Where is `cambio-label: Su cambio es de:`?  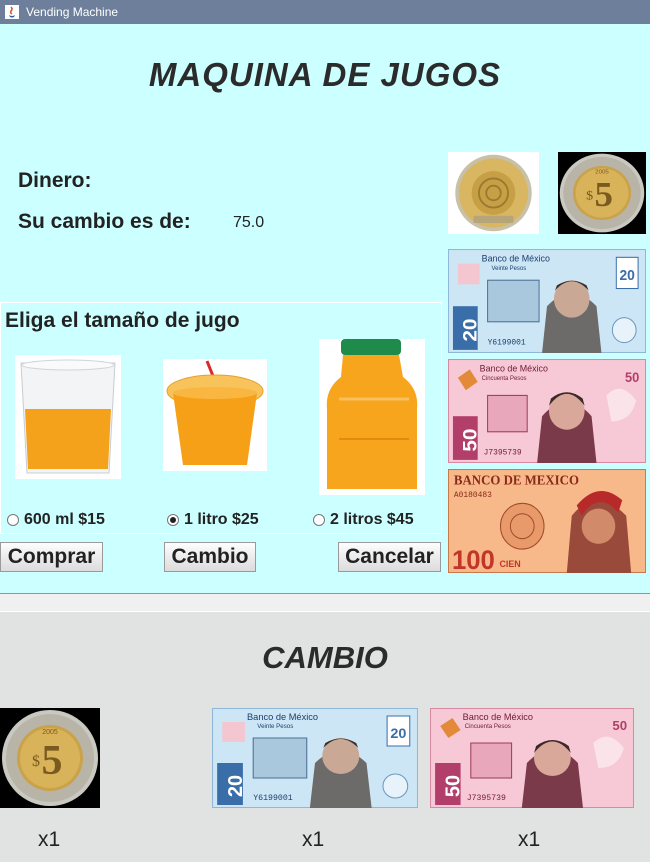 cambio-label: Su cambio es de: is located at coordinates (104, 221).